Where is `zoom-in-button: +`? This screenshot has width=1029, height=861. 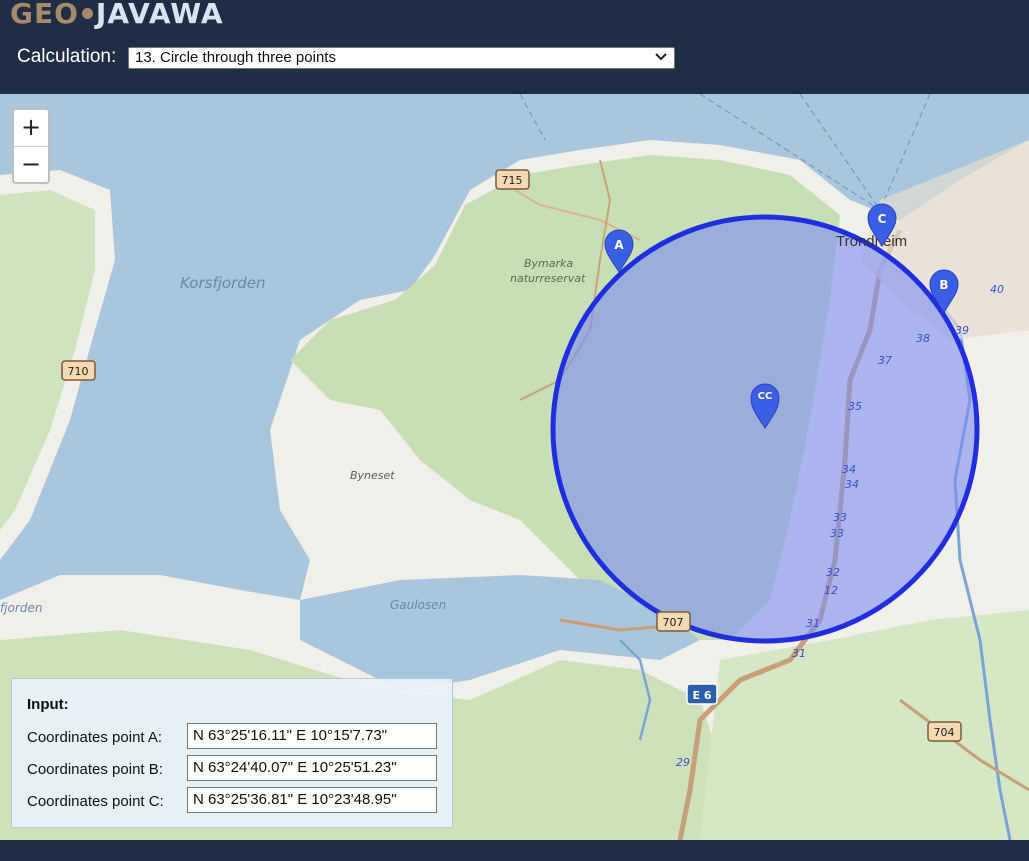 zoom-in-button: + is located at coordinates (31, 128).